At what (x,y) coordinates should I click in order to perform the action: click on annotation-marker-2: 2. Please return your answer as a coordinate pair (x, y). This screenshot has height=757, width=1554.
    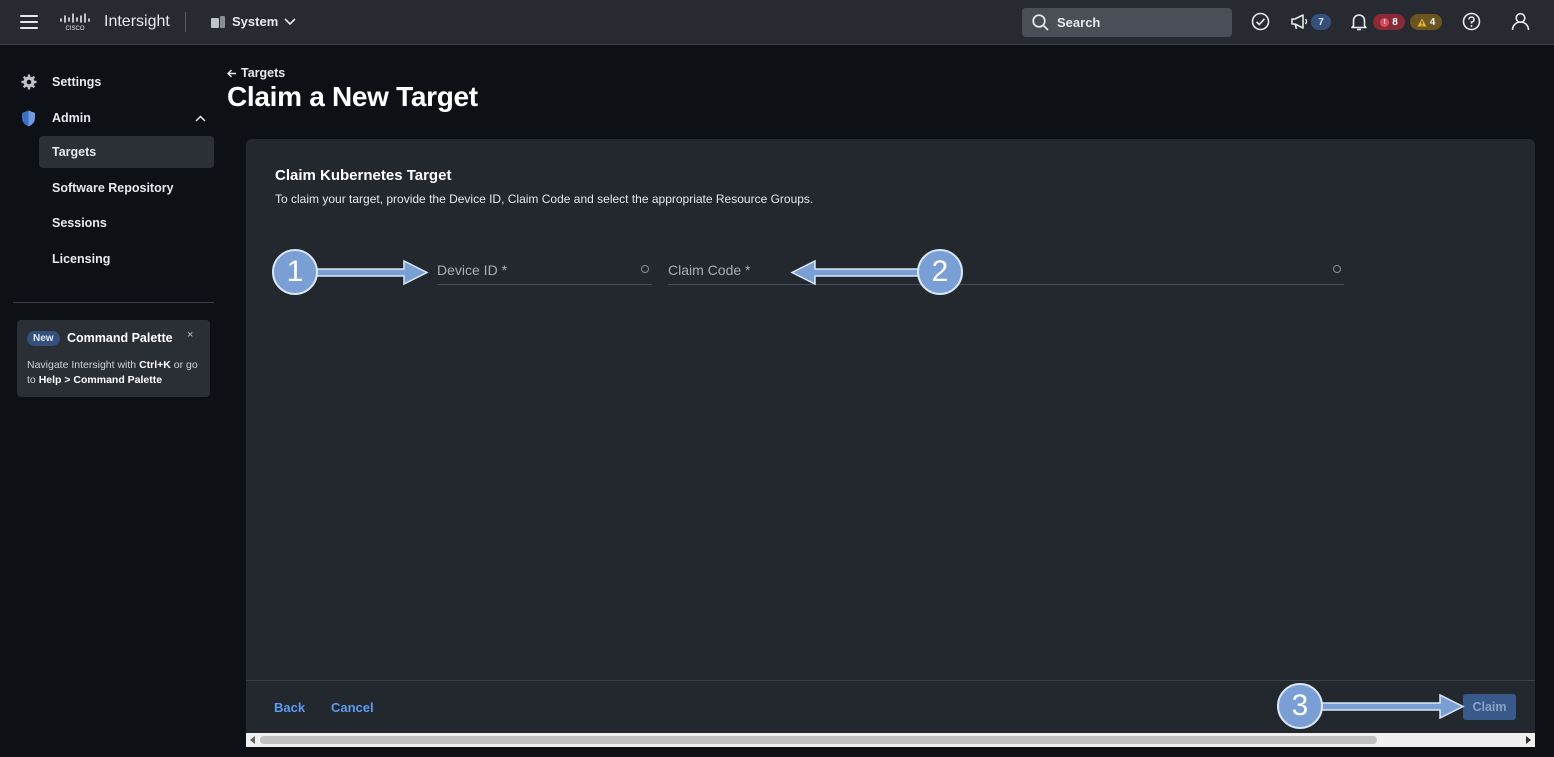
    Looking at the image, I should click on (940, 272).